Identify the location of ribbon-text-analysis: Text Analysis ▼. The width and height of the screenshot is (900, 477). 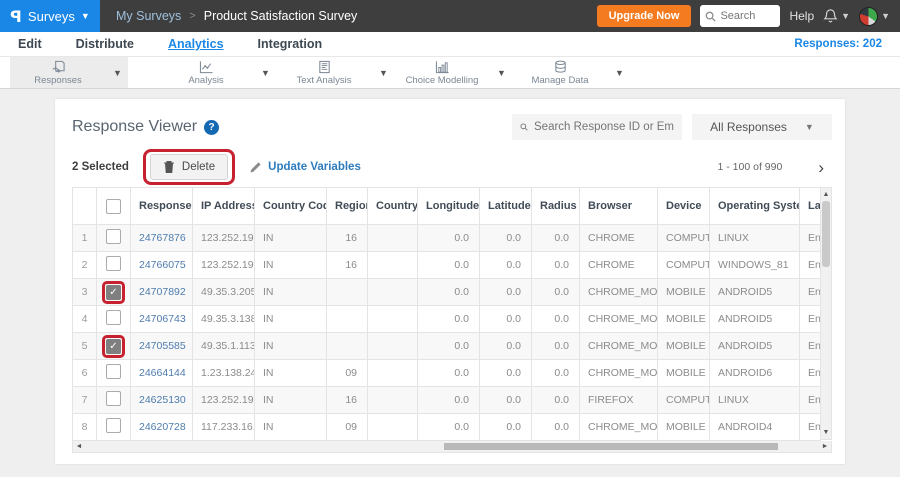
(335, 72).